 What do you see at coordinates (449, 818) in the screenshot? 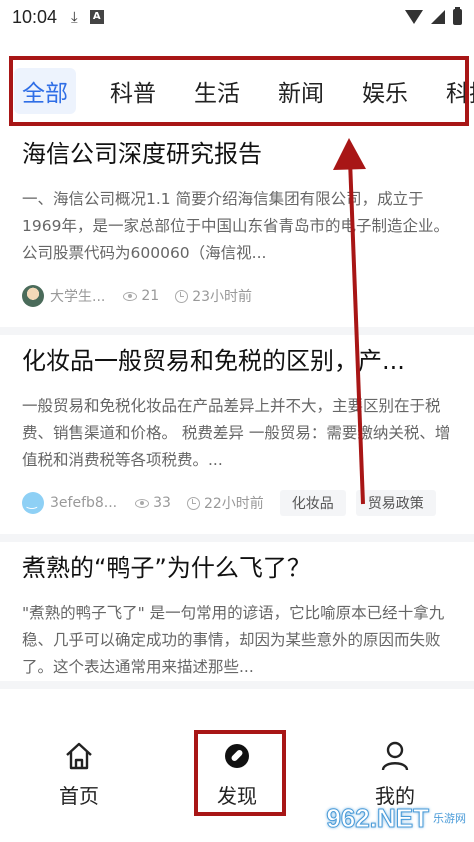
I see `watermark-sub: 乐游网` at bounding box center [449, 818].